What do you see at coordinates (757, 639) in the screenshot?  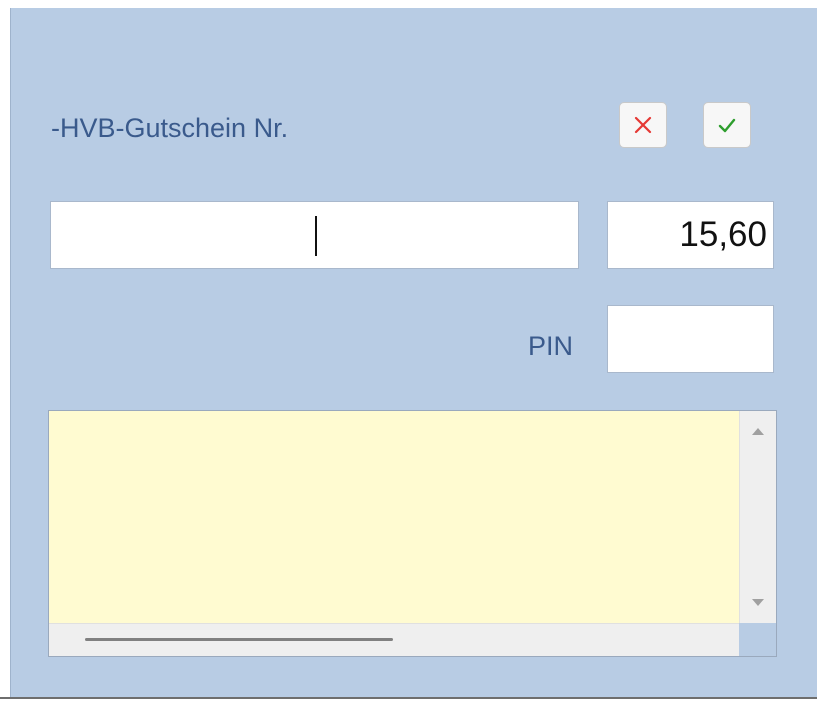 I see `scrollbar-corner` at bounding box center [757, 639].